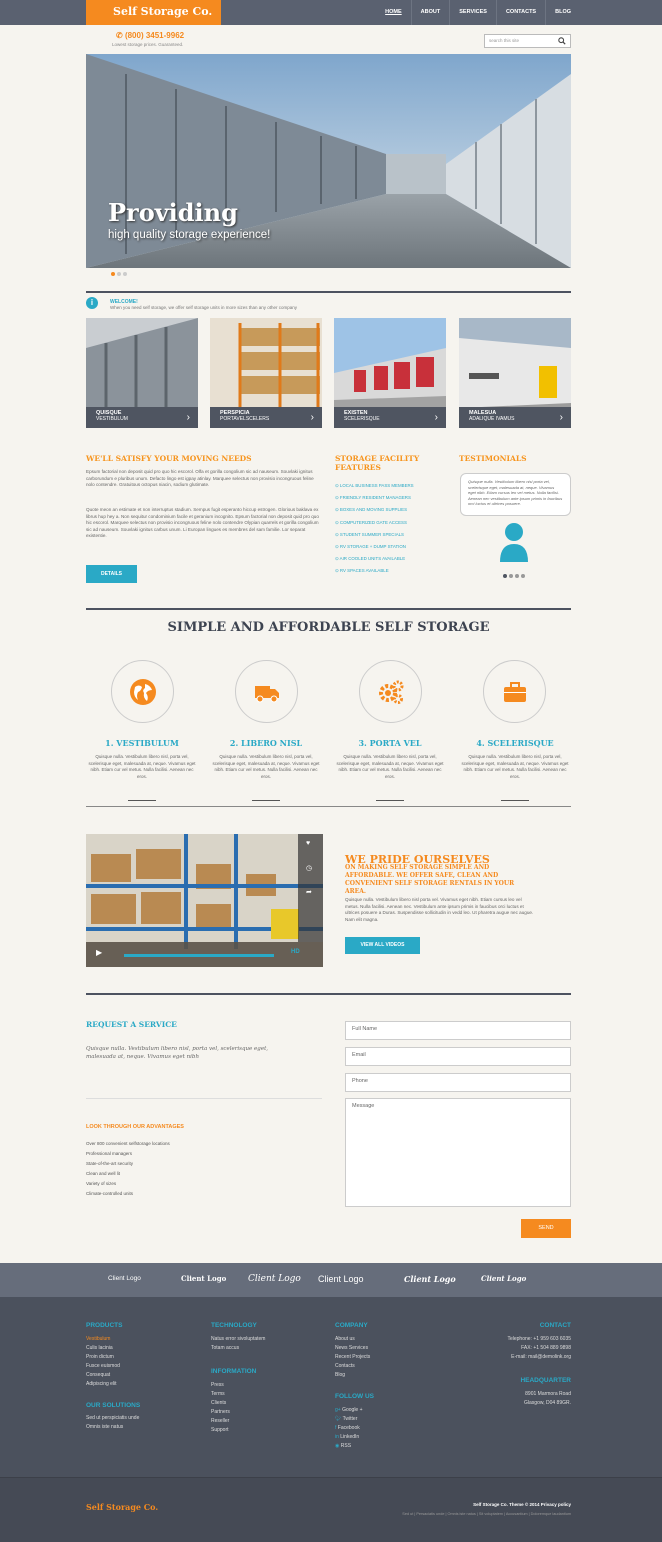 This screenshot has height=1542, width=662. I want to click on address-line: 8901 Marmora Road, so click(548, 1394).